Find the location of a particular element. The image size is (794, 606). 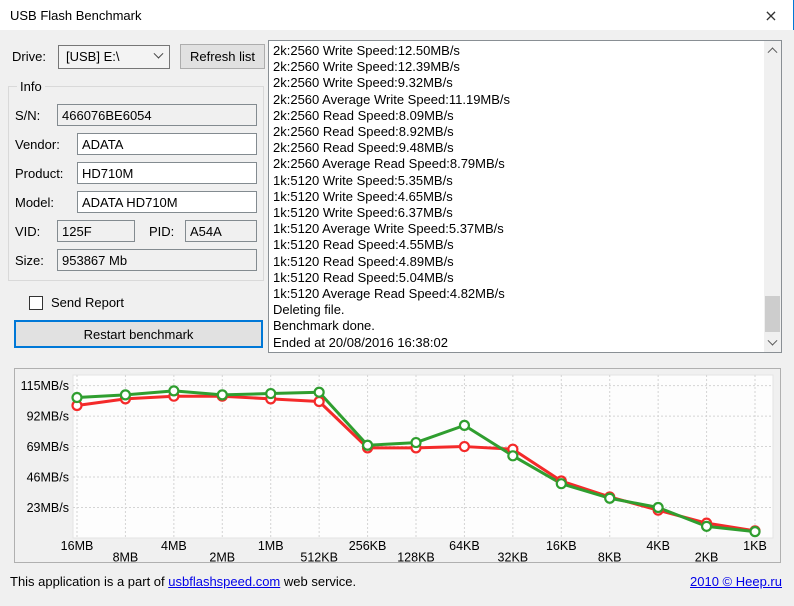

svg-text: 2KB is located at coordinates (707, 557).